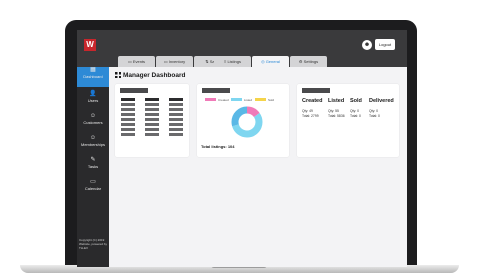 The image size is (479, 276). I want to click on delivered-qty: Qty: 0, so click(374, 111).